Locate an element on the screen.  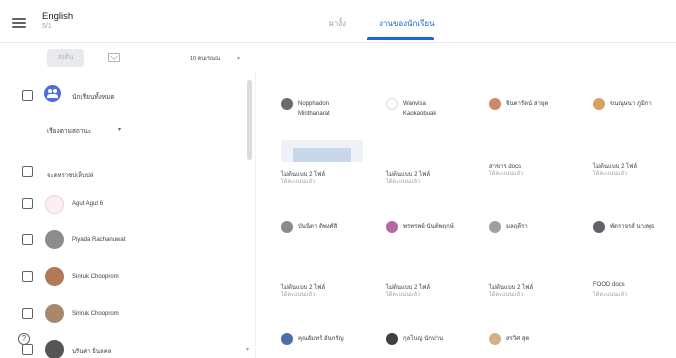
card-student-name: บันนิตา ติพงศ์สิ is located at coordinates (318, 227).